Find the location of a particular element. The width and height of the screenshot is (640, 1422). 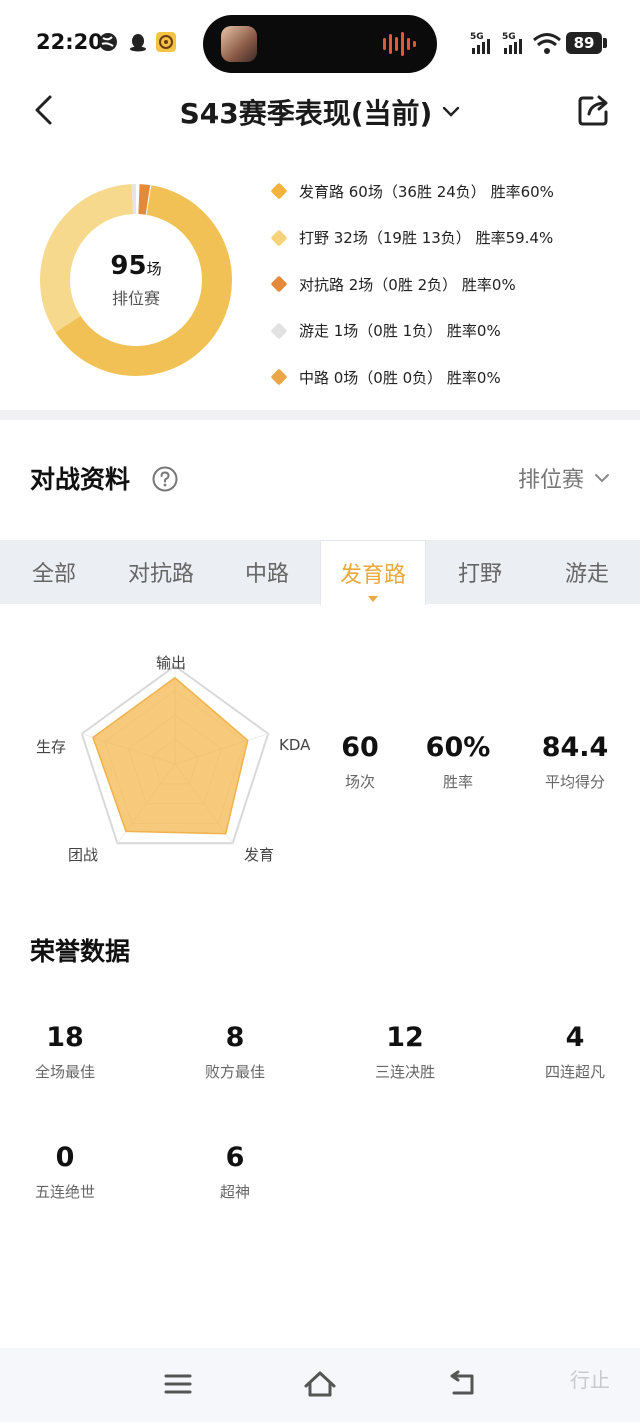

honor-label: 超神 is located at coordinates (234, 1192).